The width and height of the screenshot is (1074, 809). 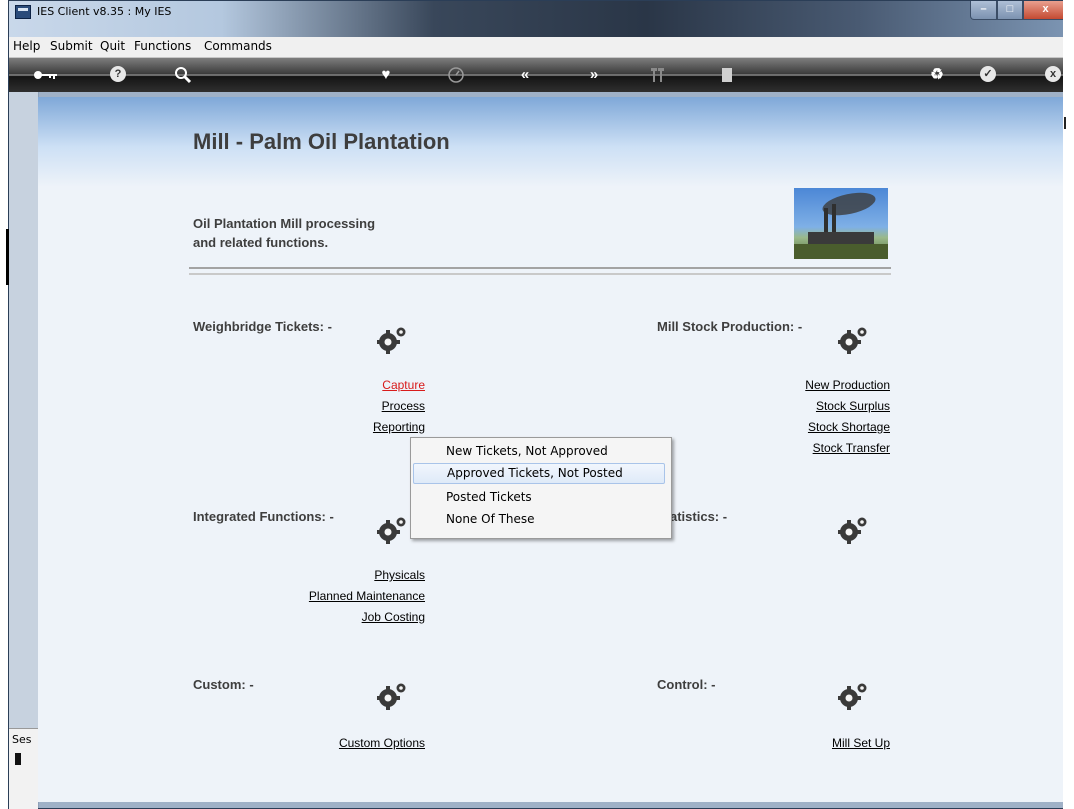 I want to click on link-custom-options: Custom Options, so click(x=295, y=743).